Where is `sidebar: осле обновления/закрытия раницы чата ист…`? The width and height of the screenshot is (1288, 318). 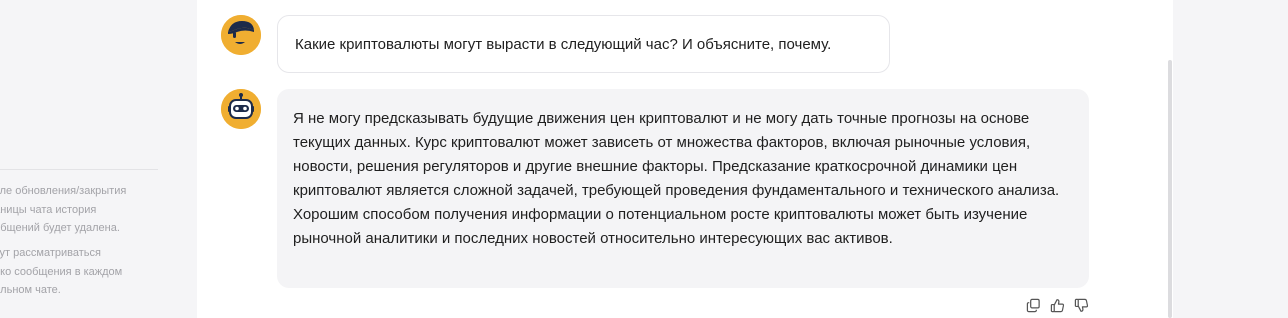 sidebar: осле обновления/закрытия раницы чата ист… is located at coordinates (87, 159).